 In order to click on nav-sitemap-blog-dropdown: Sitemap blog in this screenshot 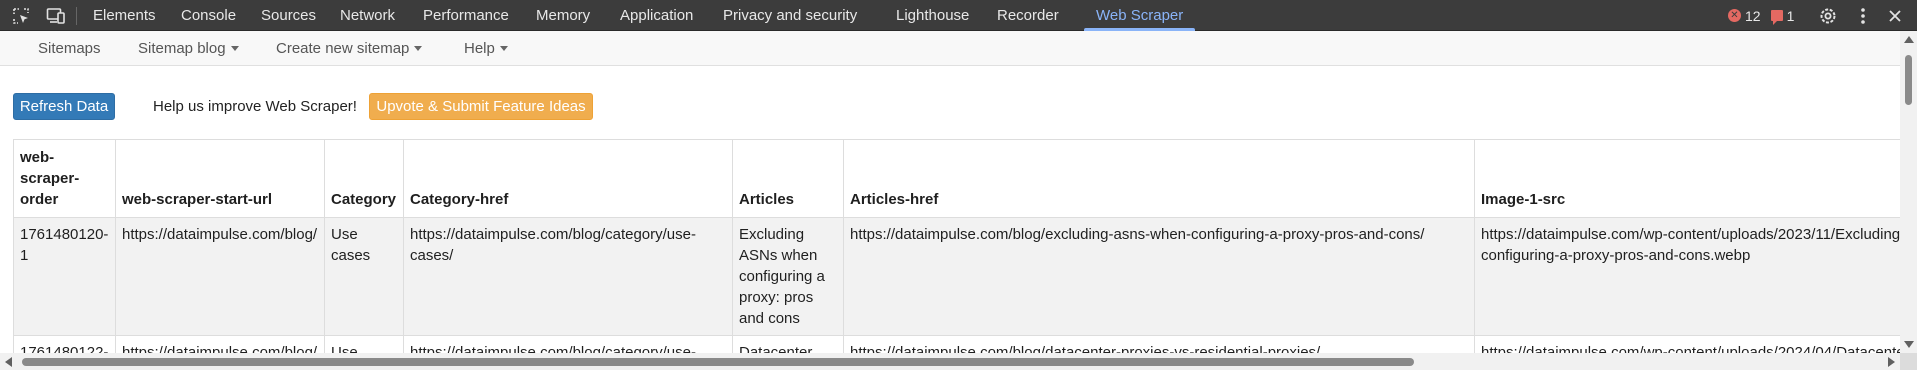, I will do `click(188, 48)`.